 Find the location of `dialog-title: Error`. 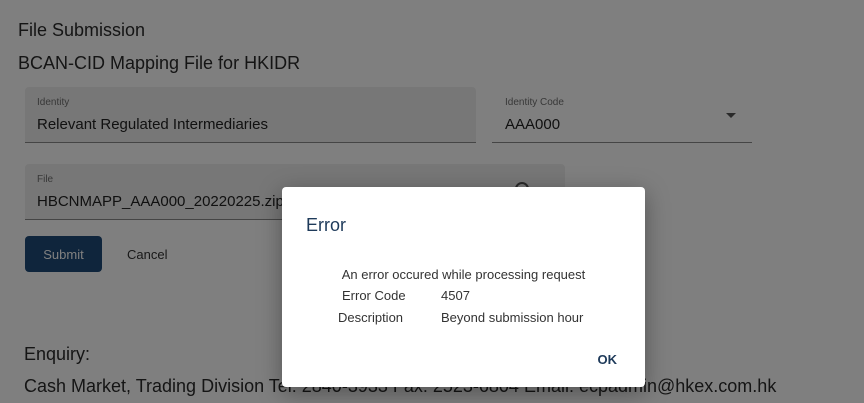

dialog-title: Error is located at coordinates (326, 225).